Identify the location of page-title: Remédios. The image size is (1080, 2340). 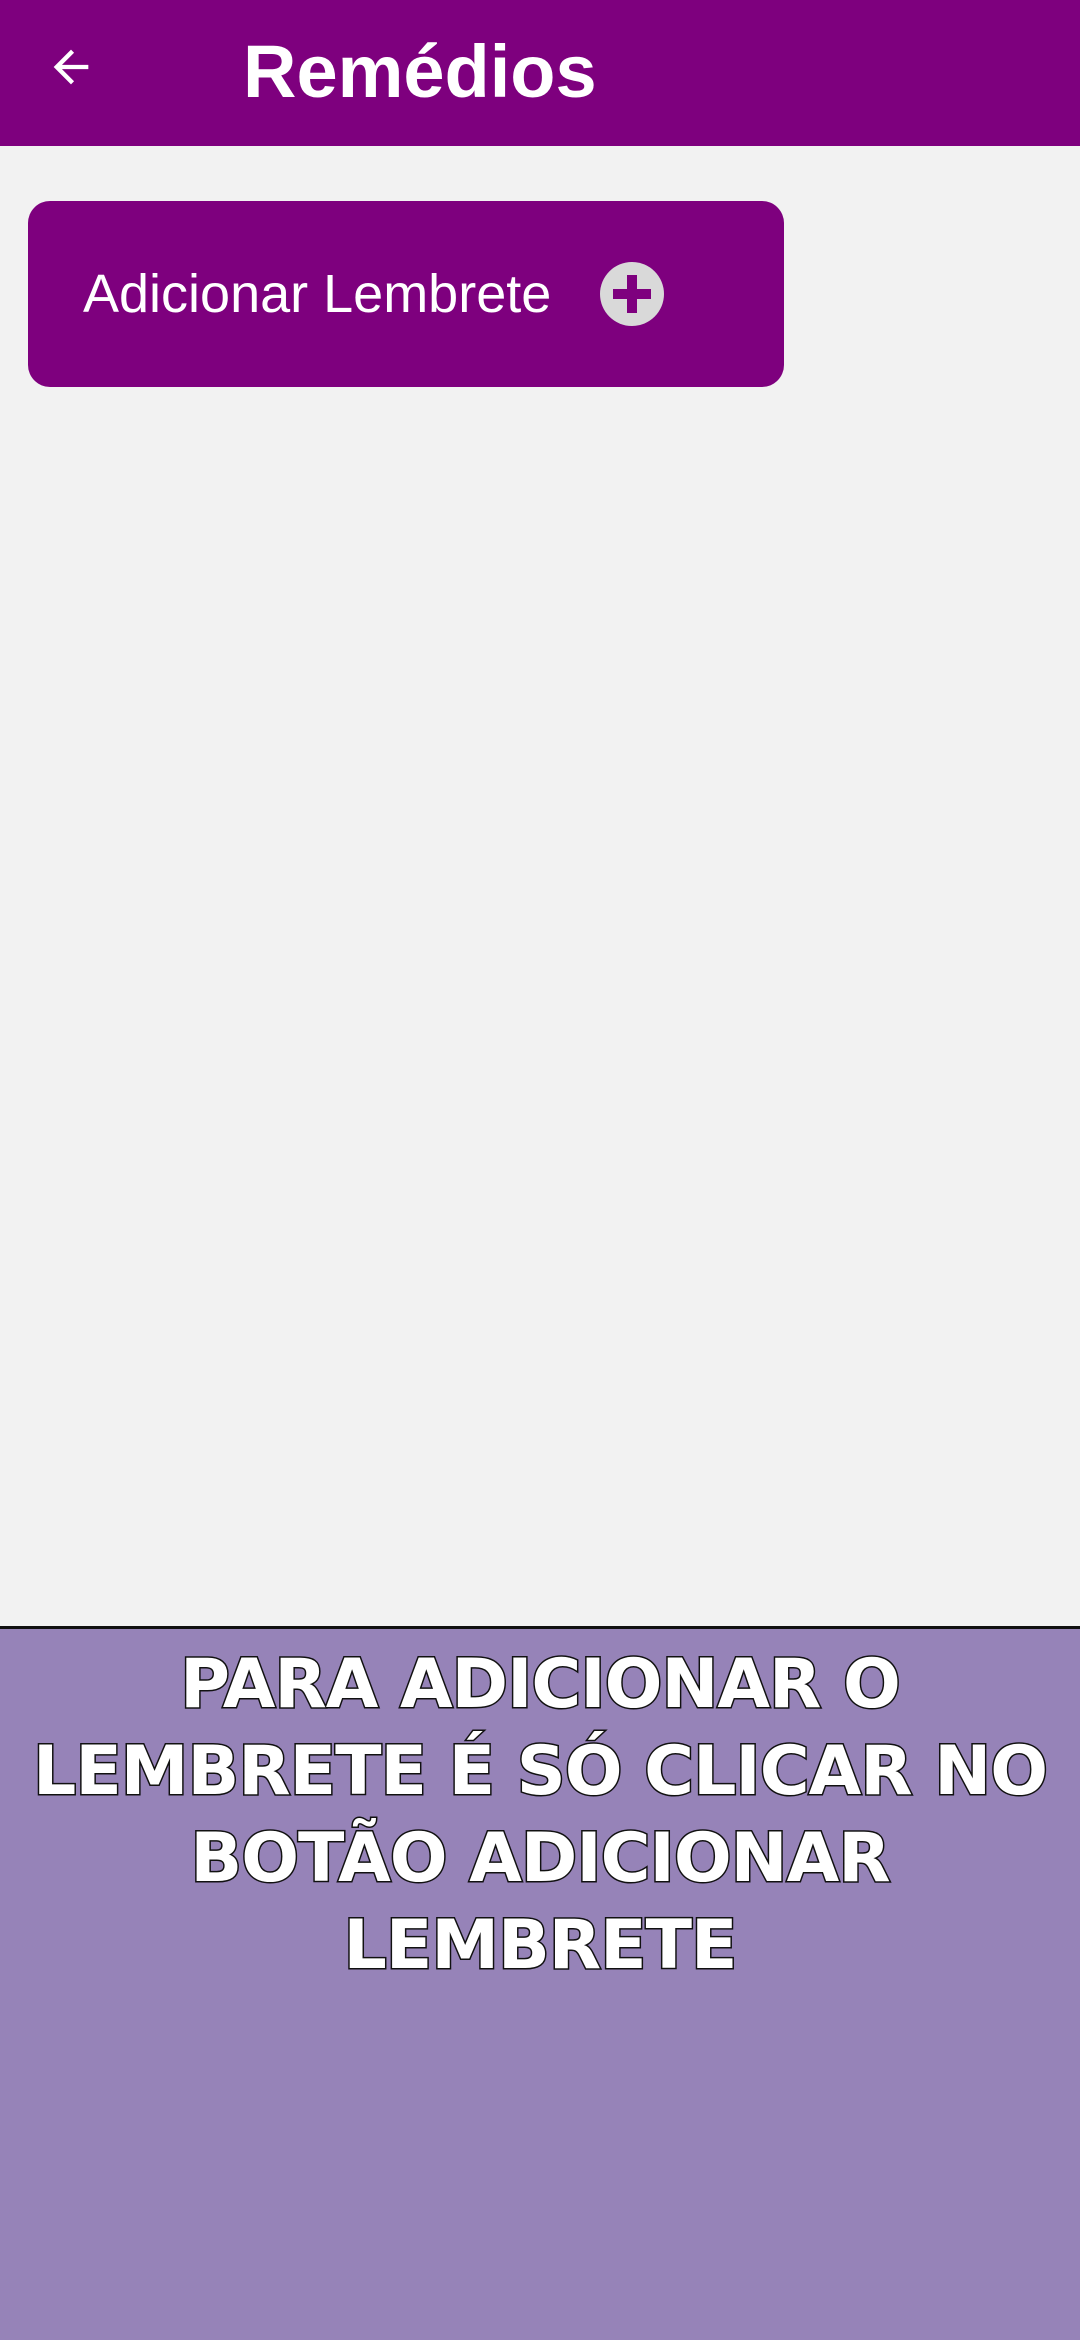
(420, 71).